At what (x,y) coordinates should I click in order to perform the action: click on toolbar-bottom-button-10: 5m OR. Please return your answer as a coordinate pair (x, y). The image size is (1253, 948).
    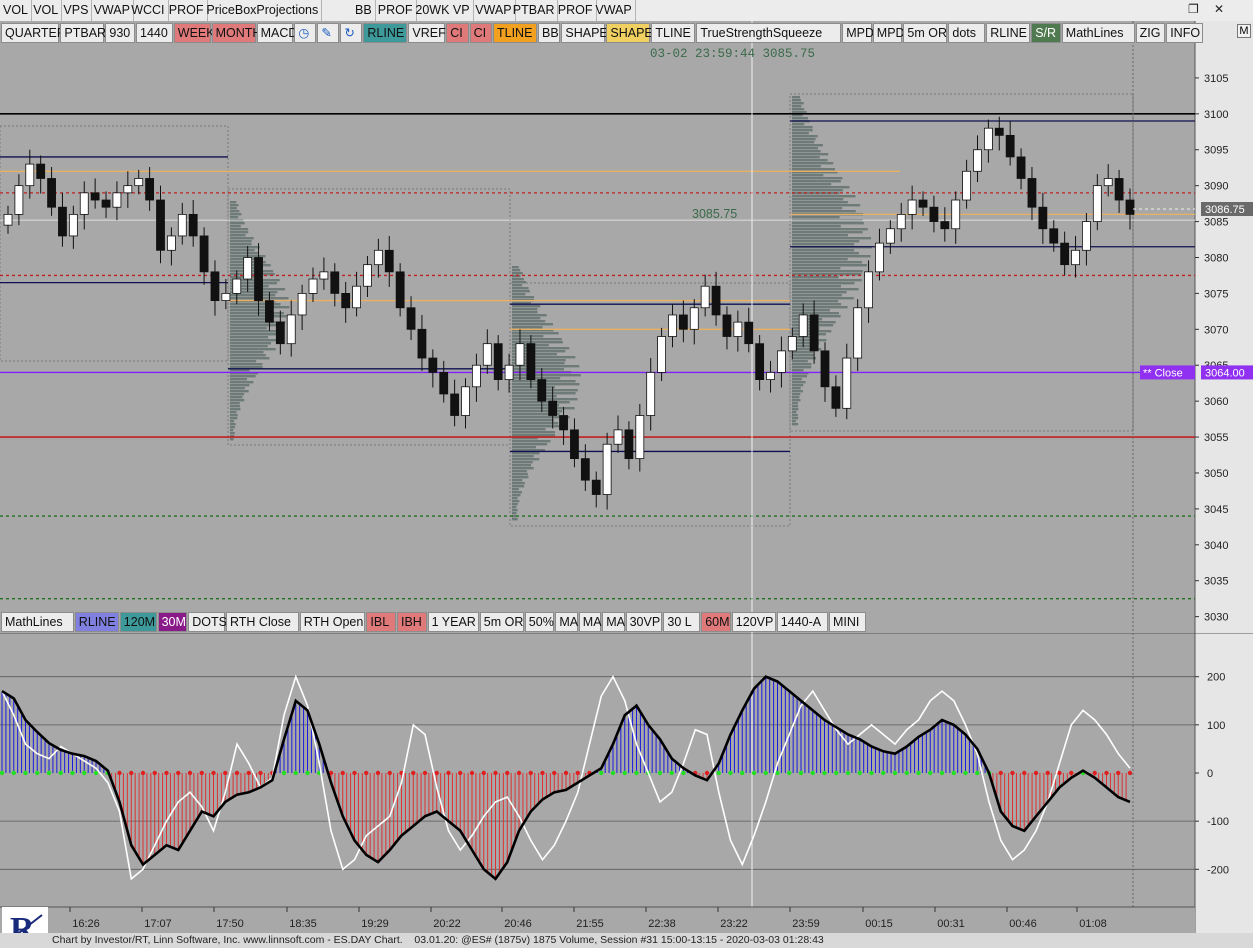
    Looking at the image, I should click on (501, 622).